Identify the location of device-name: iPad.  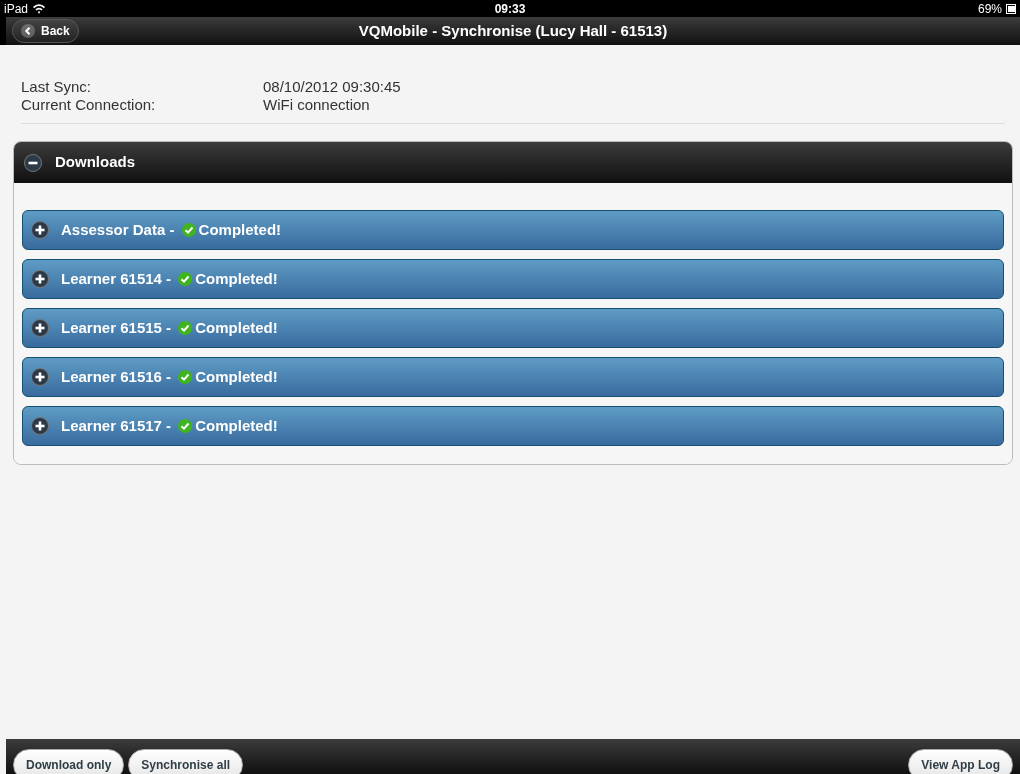
(16, 9).